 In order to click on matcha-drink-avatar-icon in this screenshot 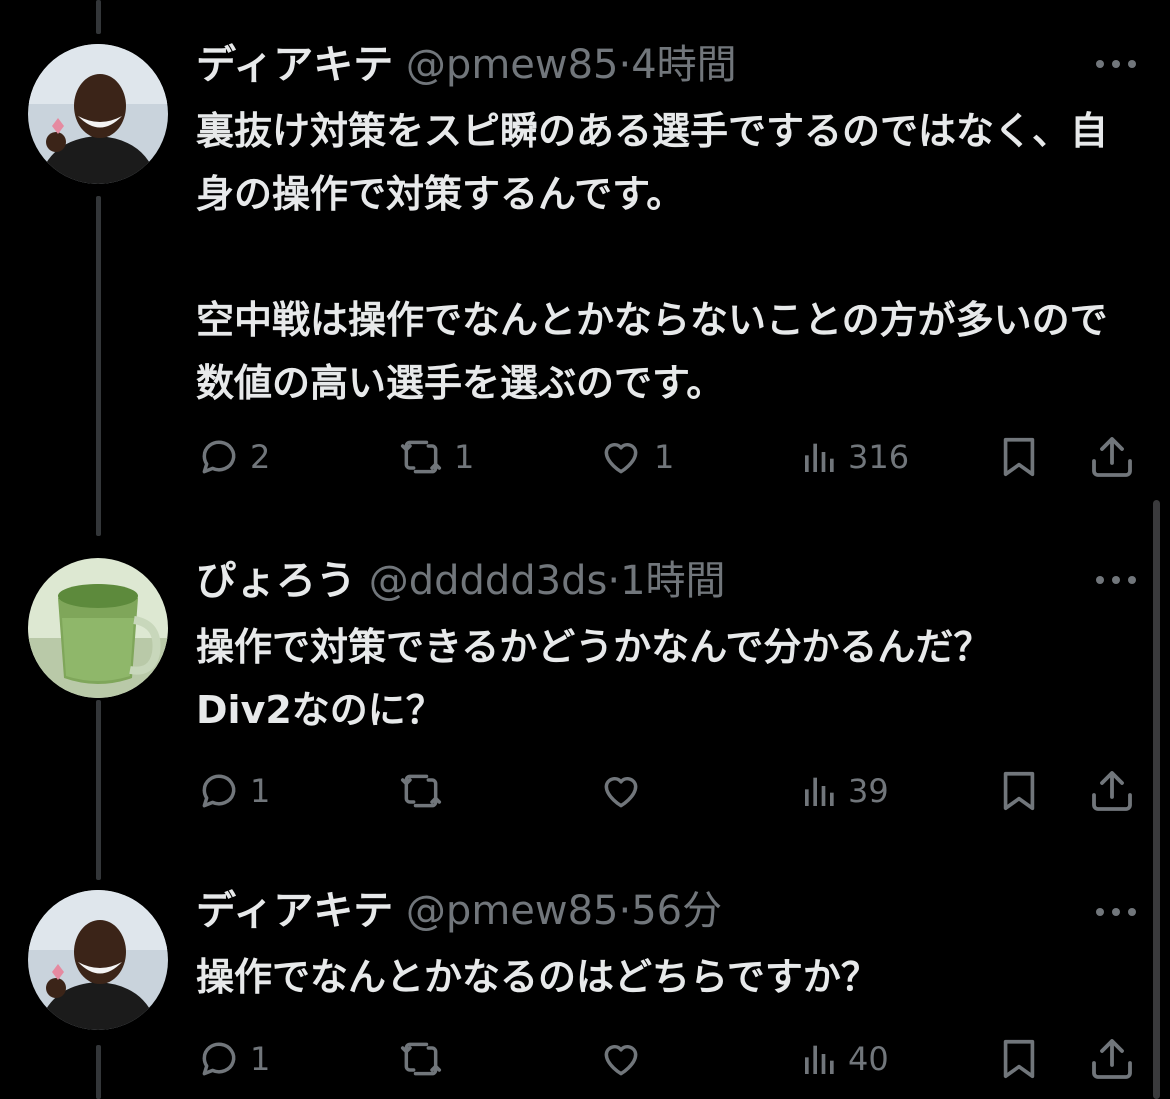, I will do `click(98, 628)`.